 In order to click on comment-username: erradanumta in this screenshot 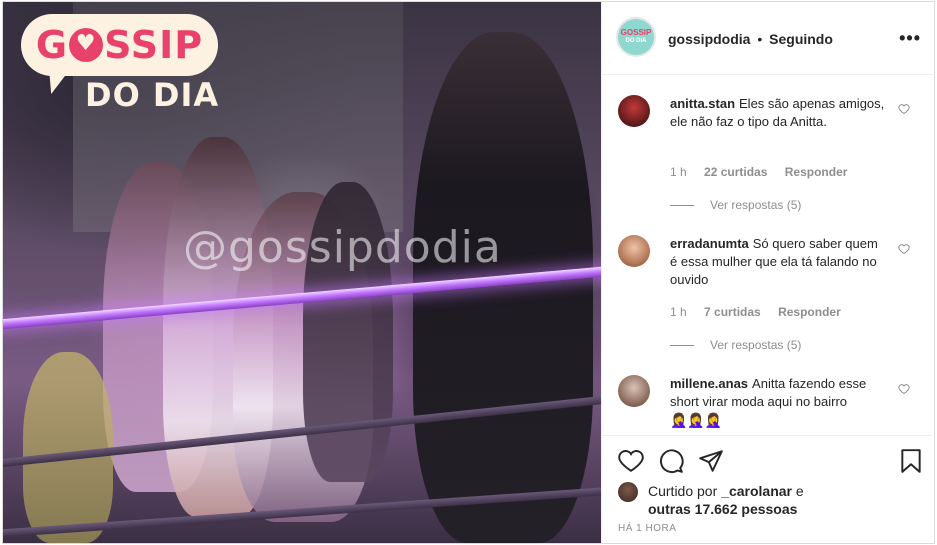, I will do `click(709, 243)`.